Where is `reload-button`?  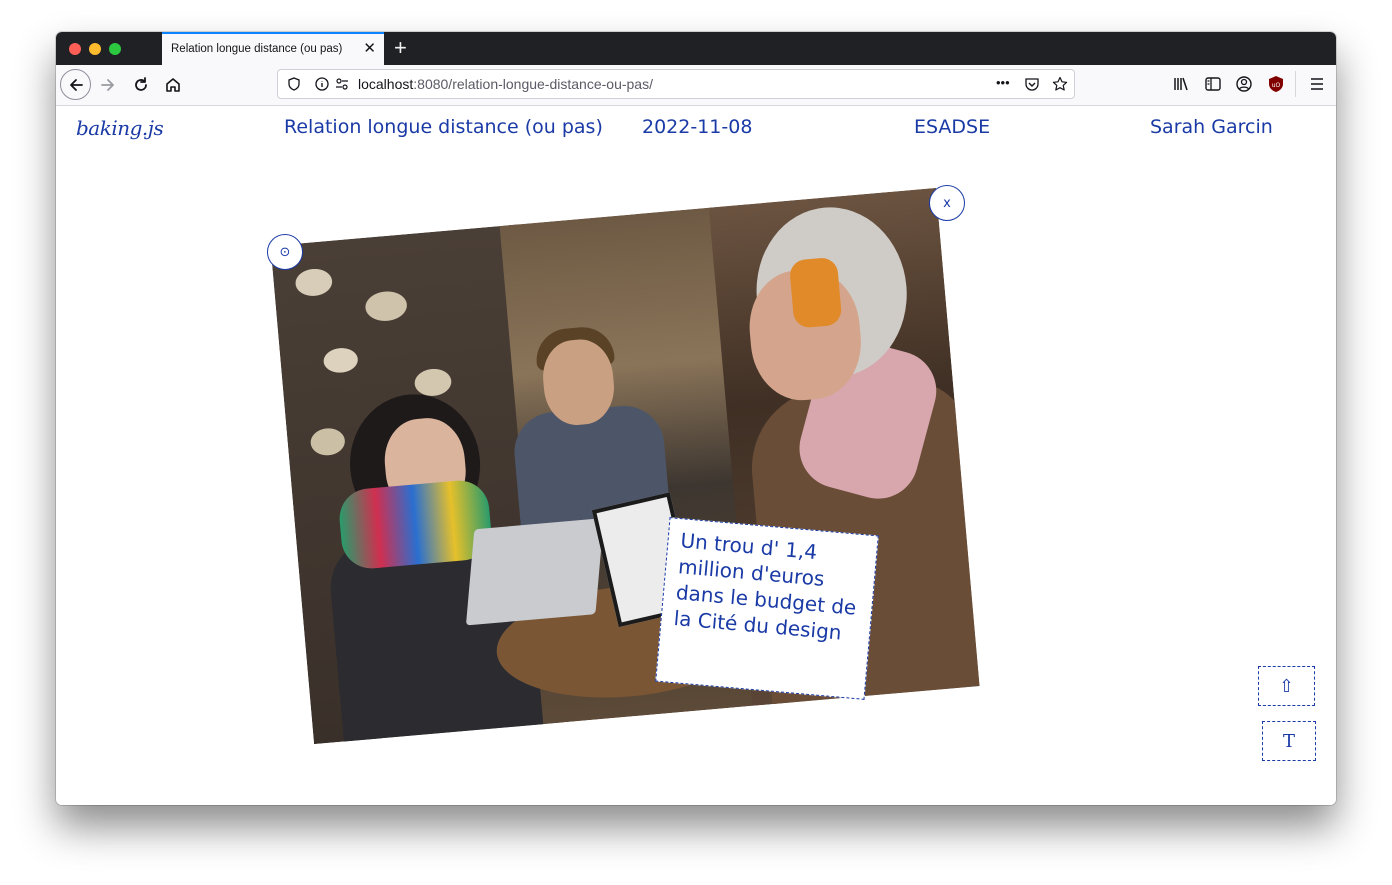 reload-button is located at coordinates (141, 85).